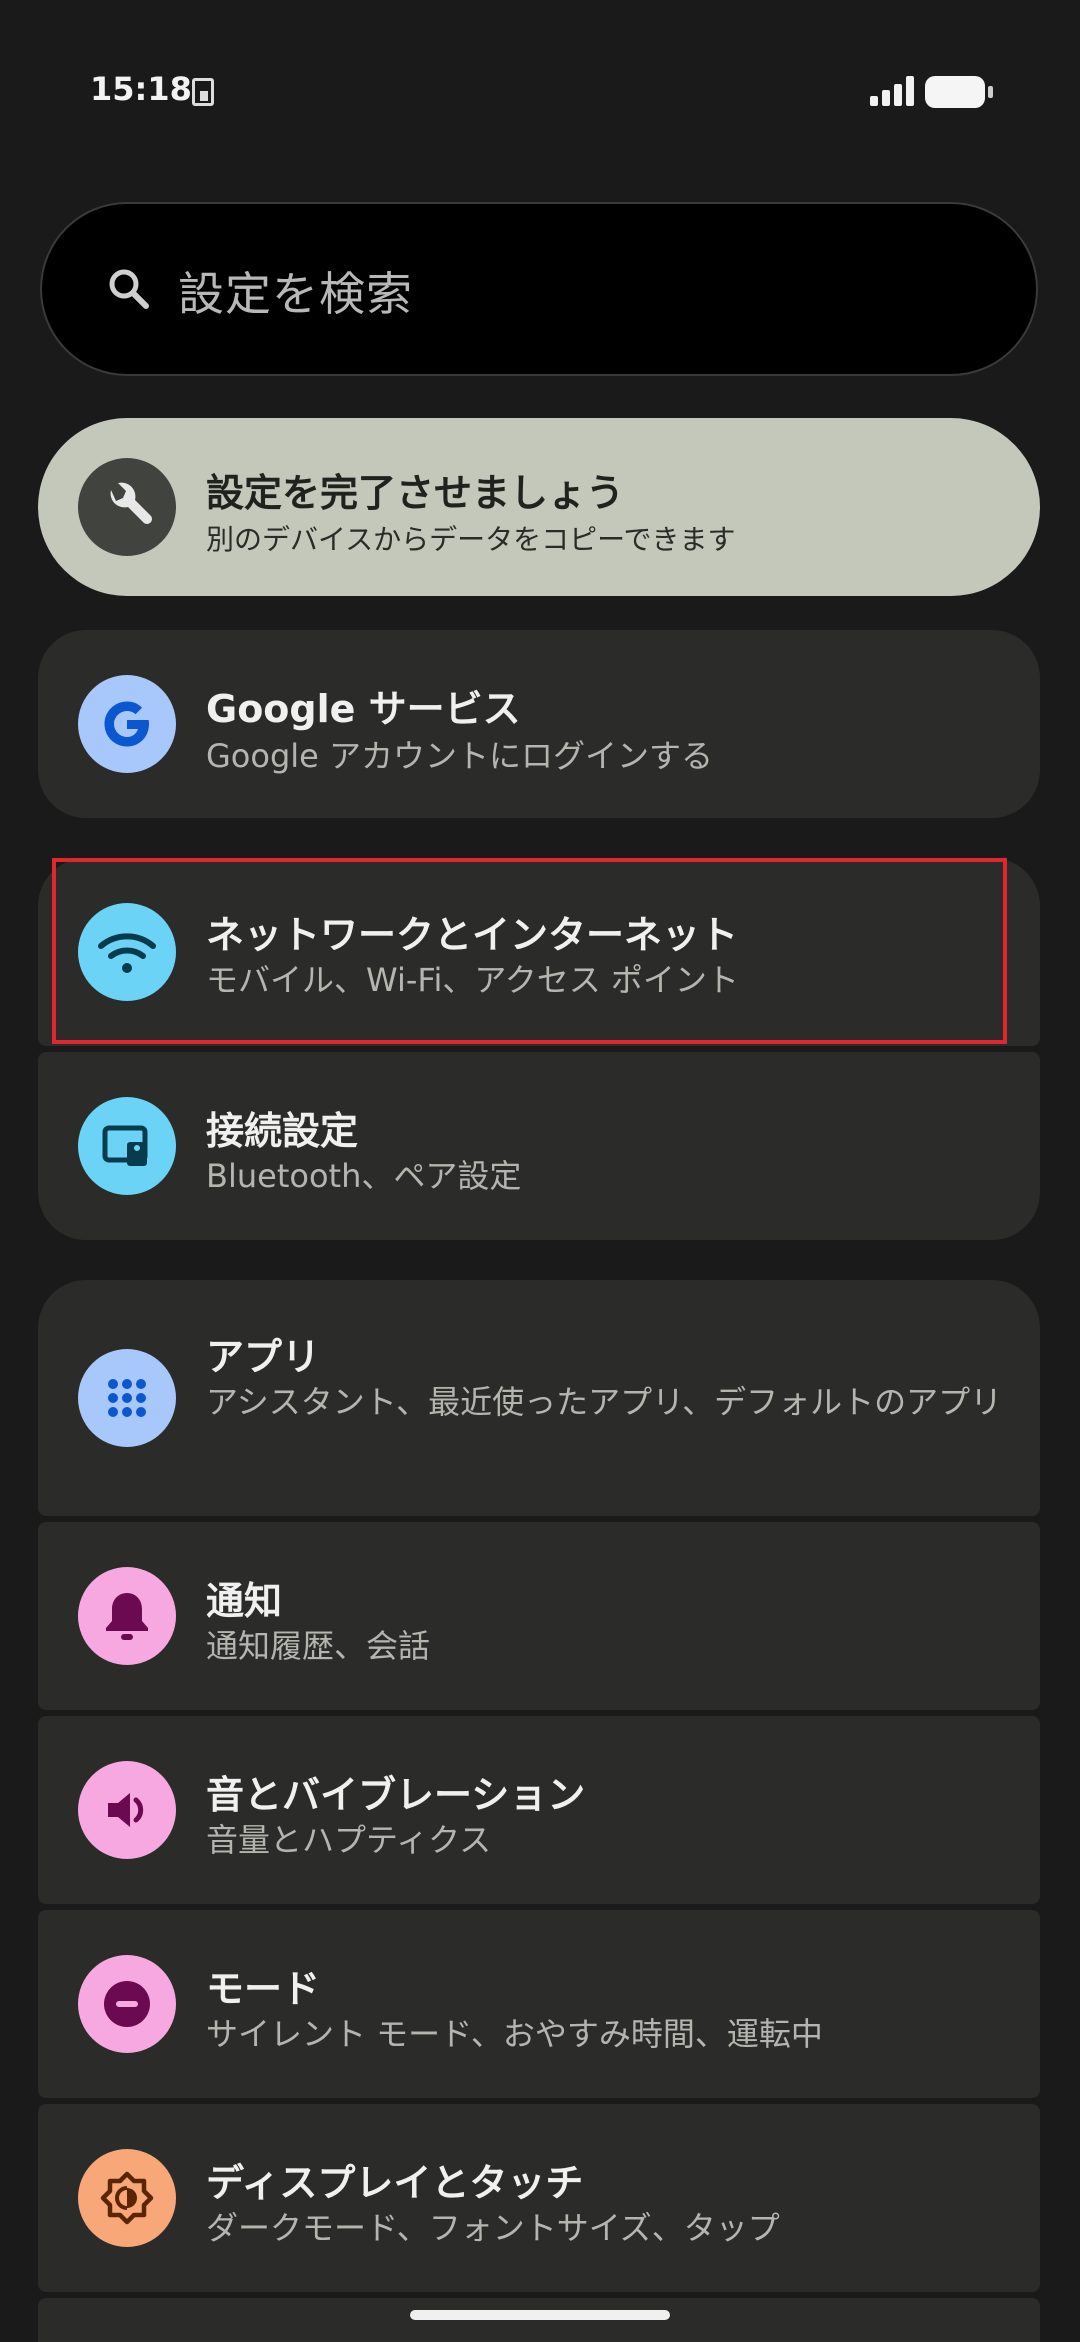  I want to click on settings-item-display: ディスプレイとタッチ ダークモード、フォントサイズ、タップ, so click(539, 2198).